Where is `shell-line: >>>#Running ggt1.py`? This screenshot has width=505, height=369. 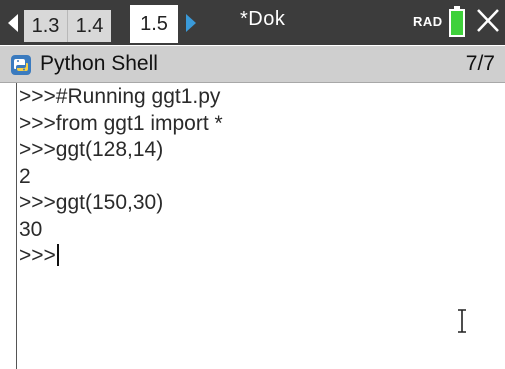 shell-line: >>>#Running ggt1.py is located at coordinates (120, 96).